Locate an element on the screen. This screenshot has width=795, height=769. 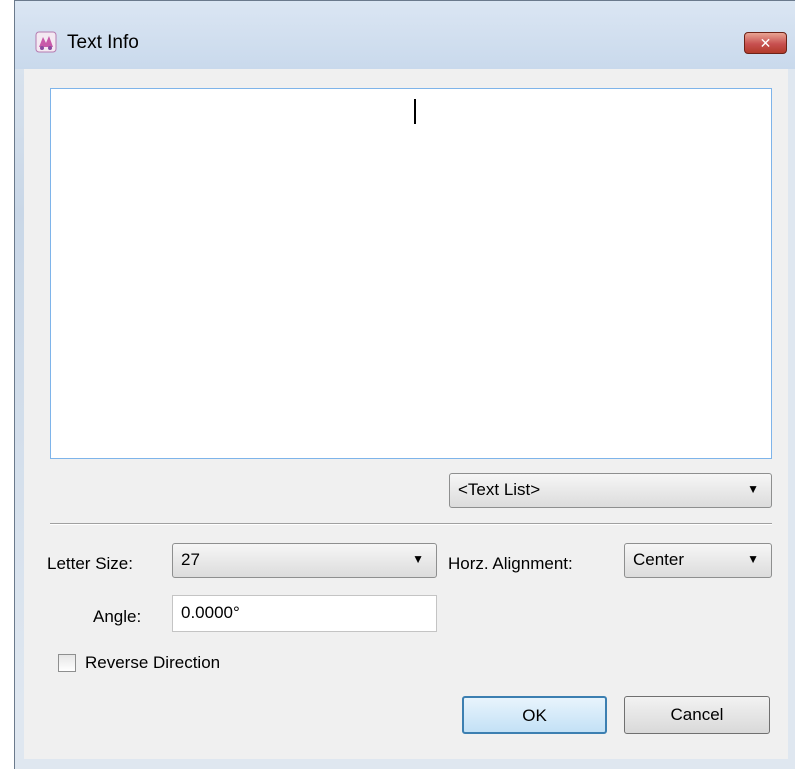
horz-alignment-label: Horz. Alignment: is located at coordinates (510, 563).